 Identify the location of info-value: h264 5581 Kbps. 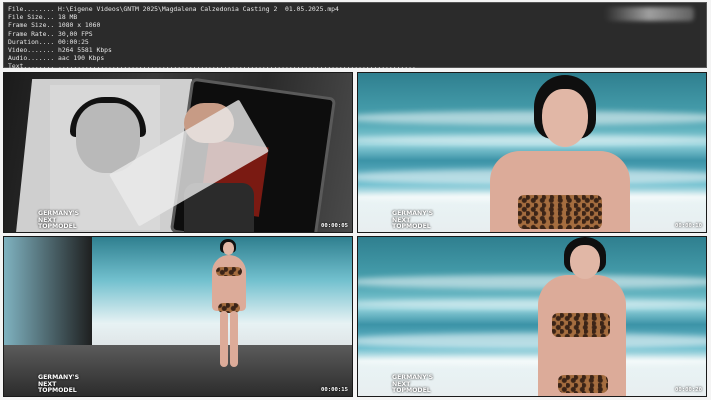
(85, 49).